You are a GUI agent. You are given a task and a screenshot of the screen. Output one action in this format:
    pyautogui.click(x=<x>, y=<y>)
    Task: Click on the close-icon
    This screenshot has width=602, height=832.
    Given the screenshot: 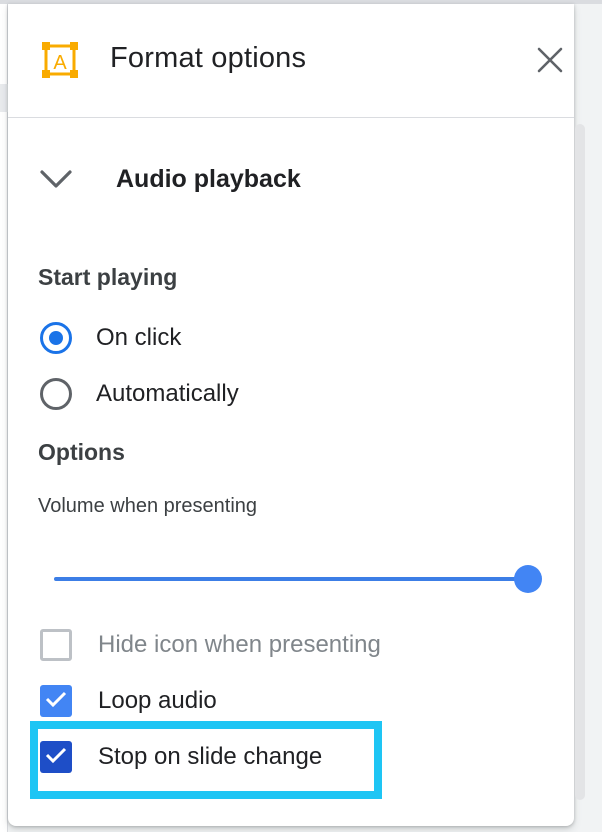 What is the action you would take?
    pyautogui.click(x=550, y=62)
    